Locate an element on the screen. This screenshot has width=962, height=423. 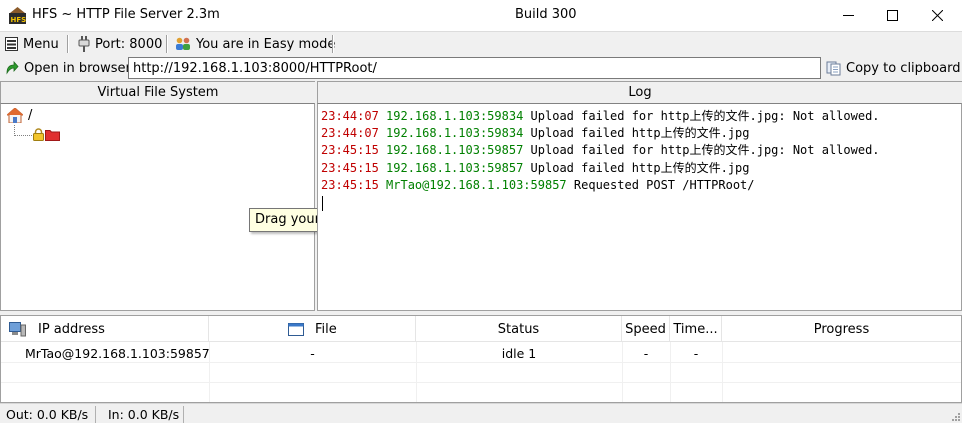
url-field is located at coordinates (474, 68).